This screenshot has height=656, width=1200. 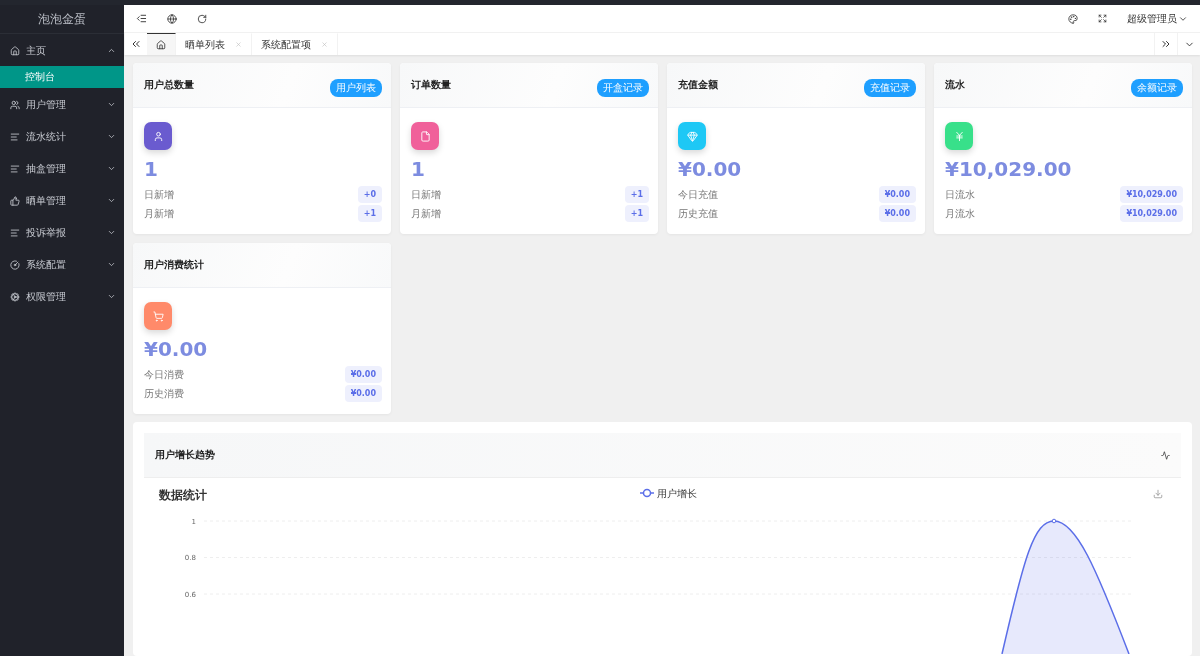 What do you see at coordinates (172, 18) in the screenshot?
I see `globe-icon` at bounding box center [172, 18].